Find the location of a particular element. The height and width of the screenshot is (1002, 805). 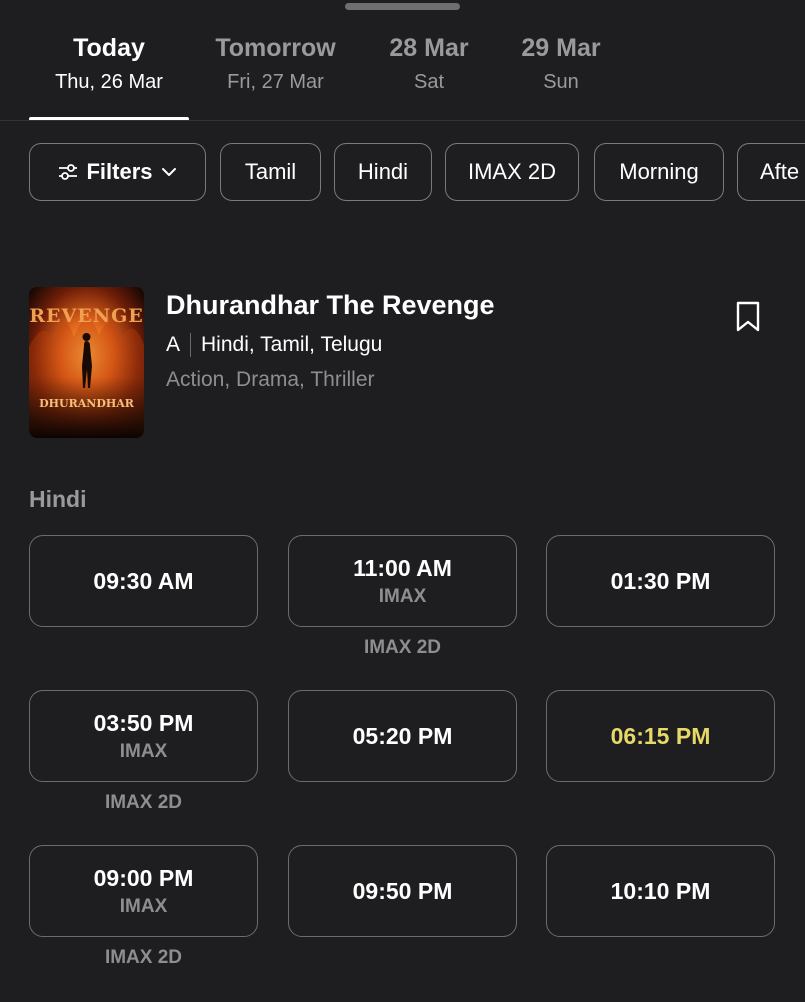

chip-label: Tamil is located at coordinates (270, 171).